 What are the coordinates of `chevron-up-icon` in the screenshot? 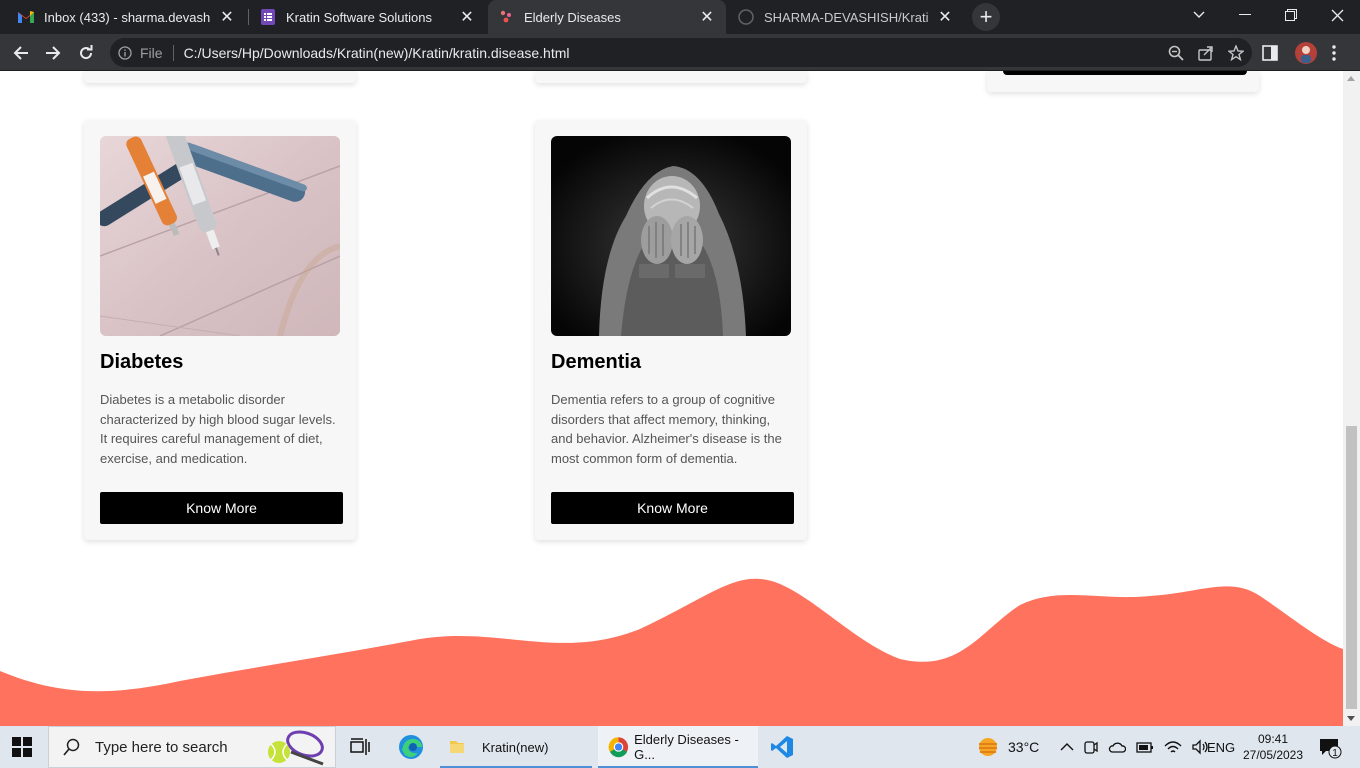 It's located at (1067, 747).